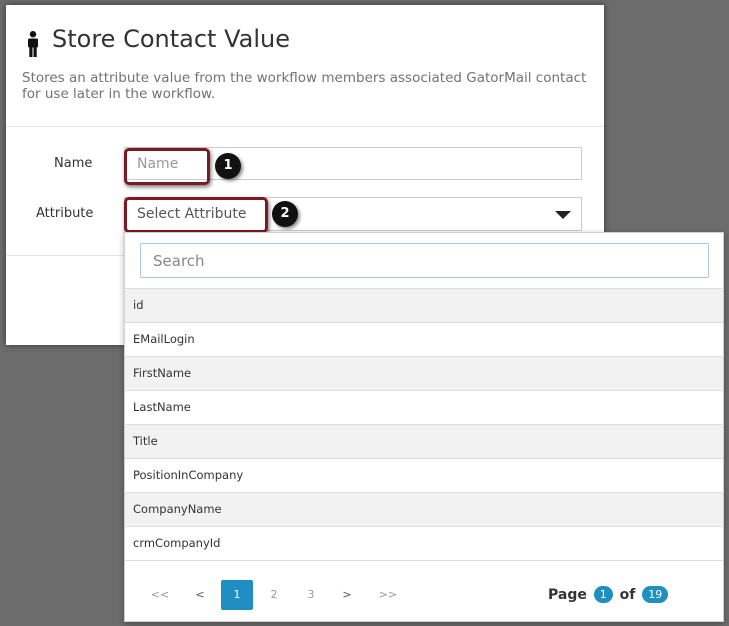 This screenshot has width=729, height=626. What do you see at coordinates (171, 39) in the screenshot?
I see `dialog-title: Store Contact Value` at bounding box center [171, 39].